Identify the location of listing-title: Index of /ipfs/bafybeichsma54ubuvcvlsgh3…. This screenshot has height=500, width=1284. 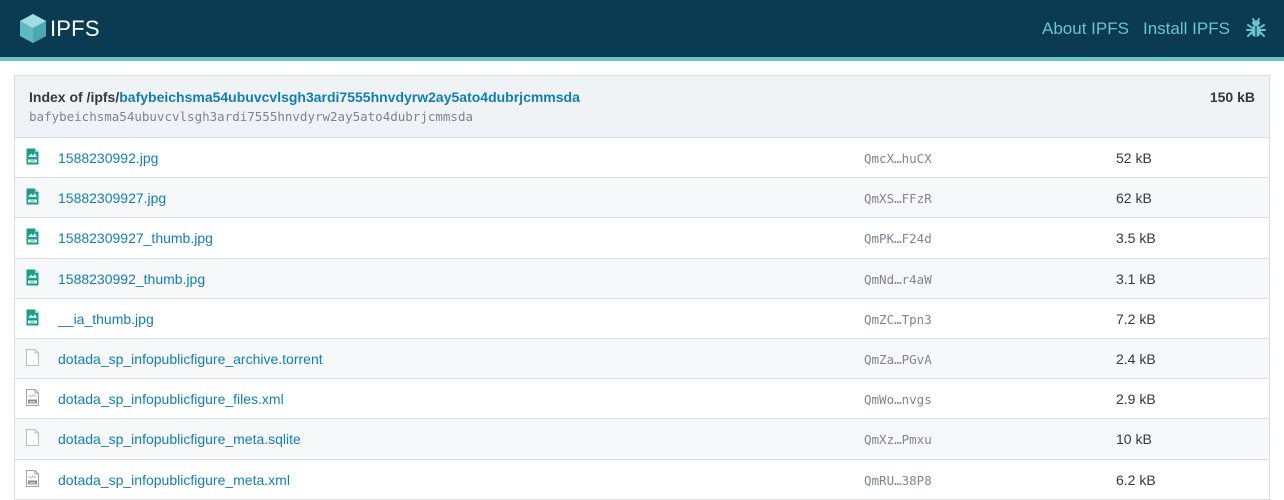
(304, 97).